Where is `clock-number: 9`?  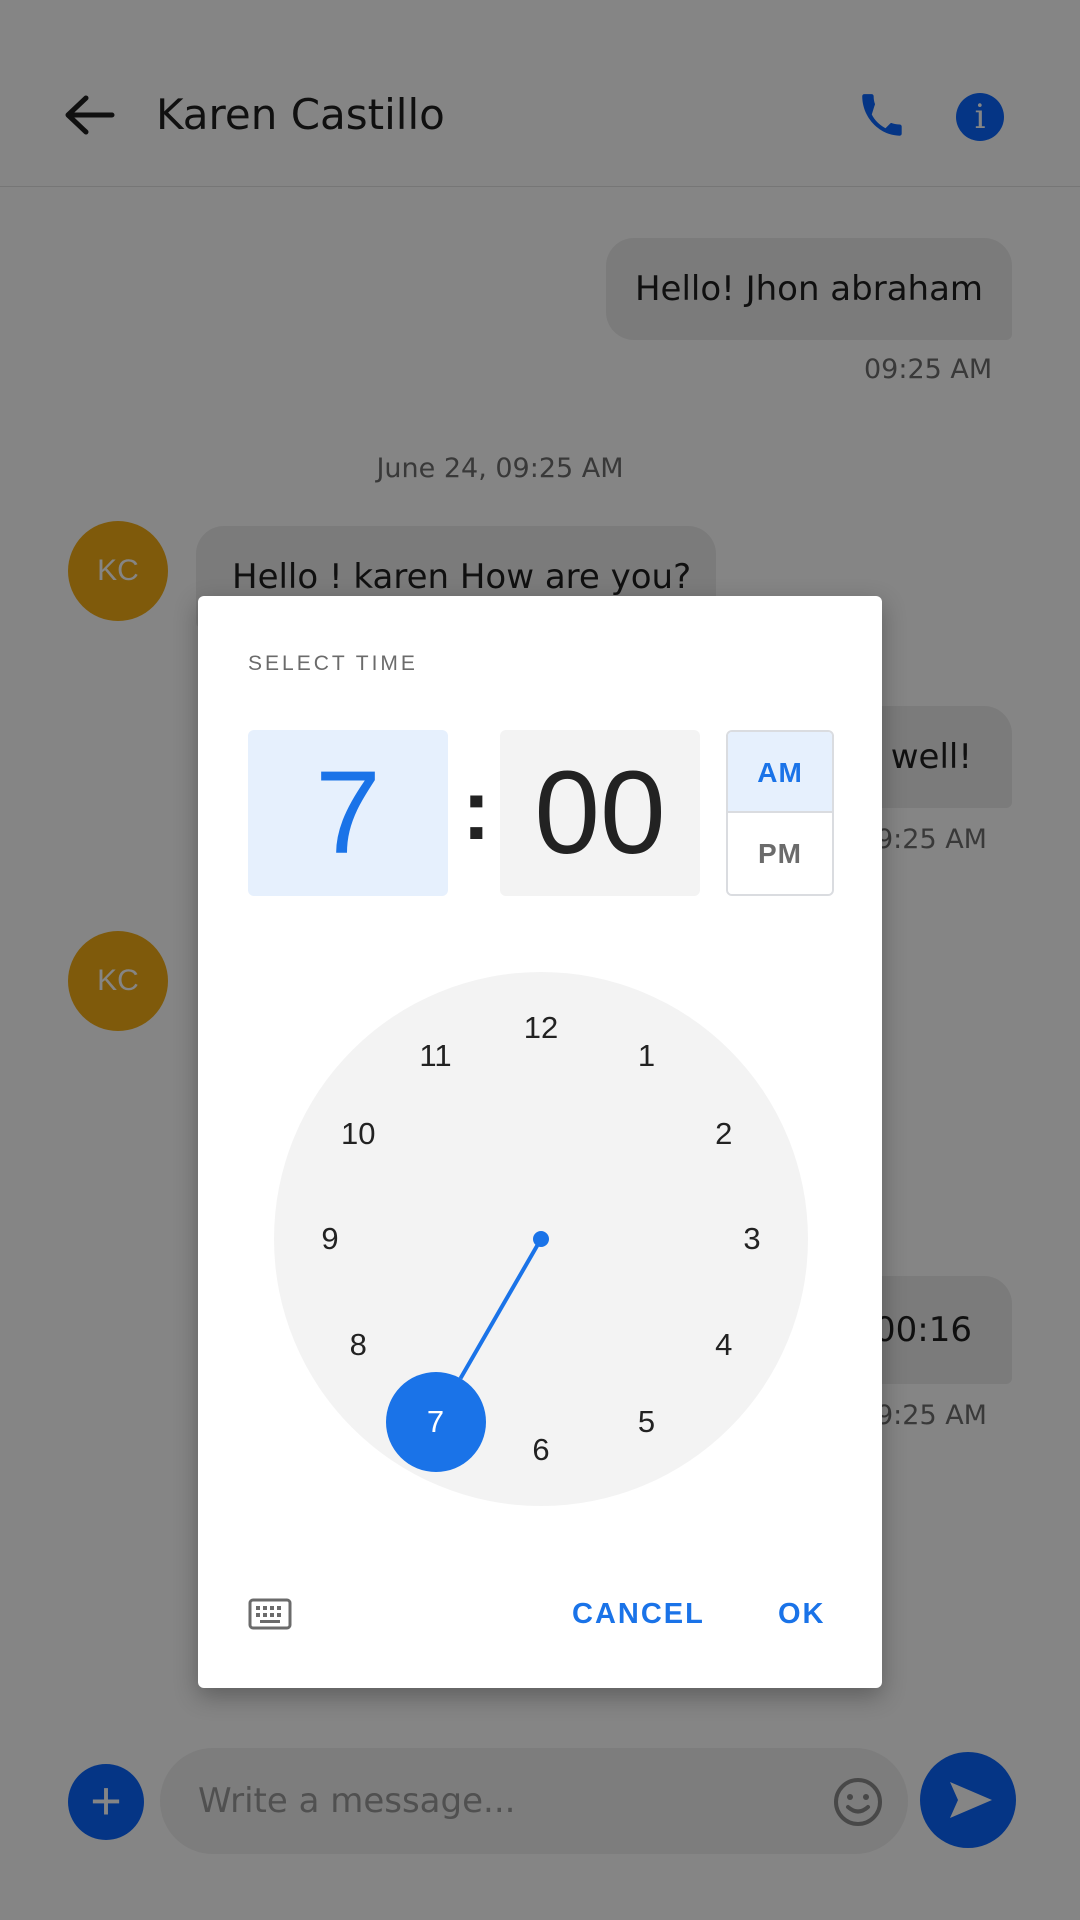 clock-number: 9 is located at coordinates (330, 1239).